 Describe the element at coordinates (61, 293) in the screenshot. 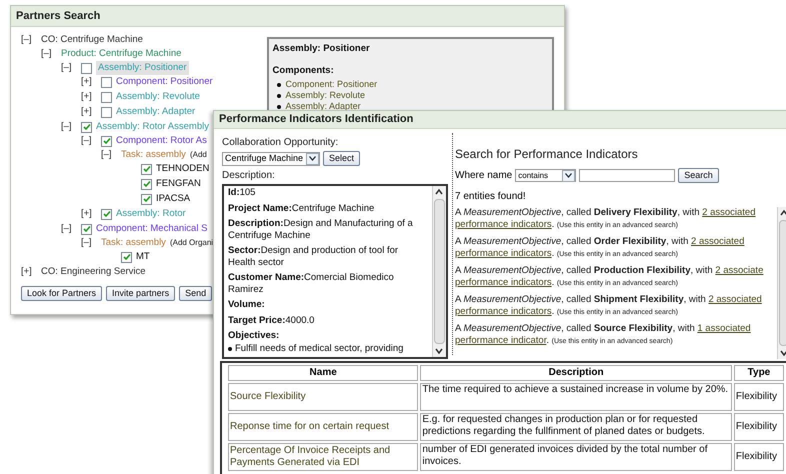

I see `action-button: Look for Partners` at that location.